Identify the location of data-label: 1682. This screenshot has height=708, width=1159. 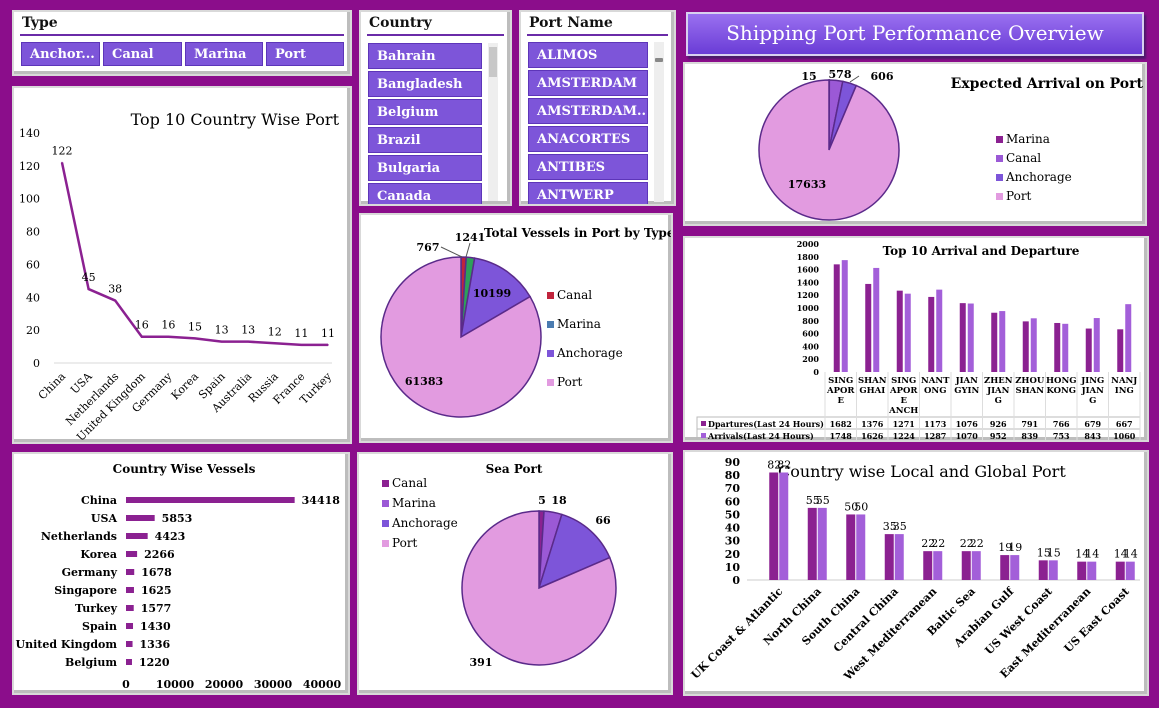
(841, 424).